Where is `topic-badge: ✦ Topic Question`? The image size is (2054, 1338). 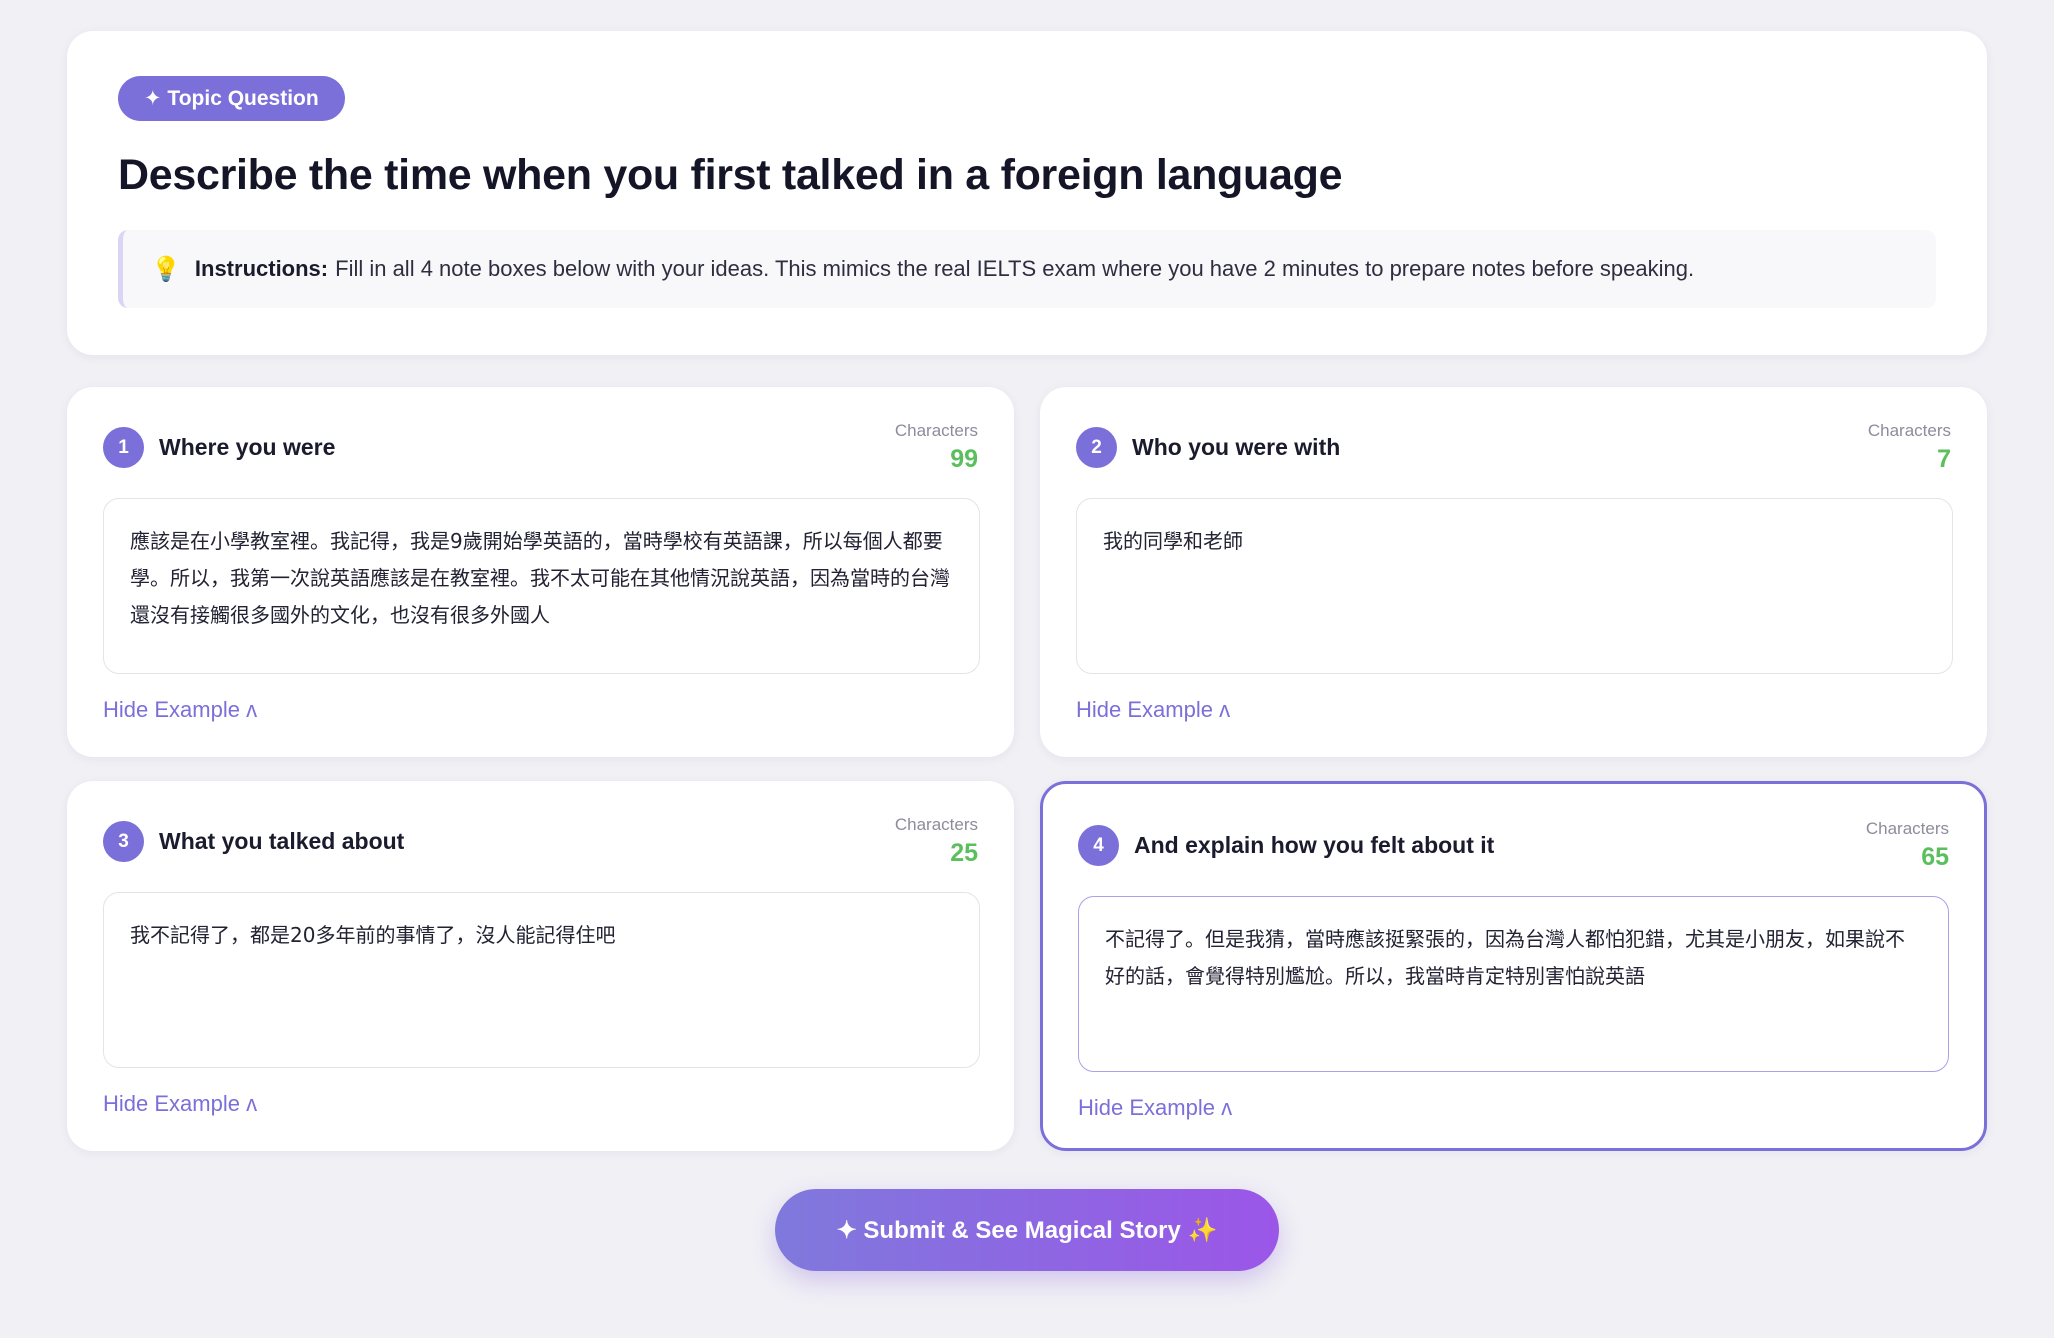
topic-badge: ✦ Topic Question is located at coordinates (231, 98).